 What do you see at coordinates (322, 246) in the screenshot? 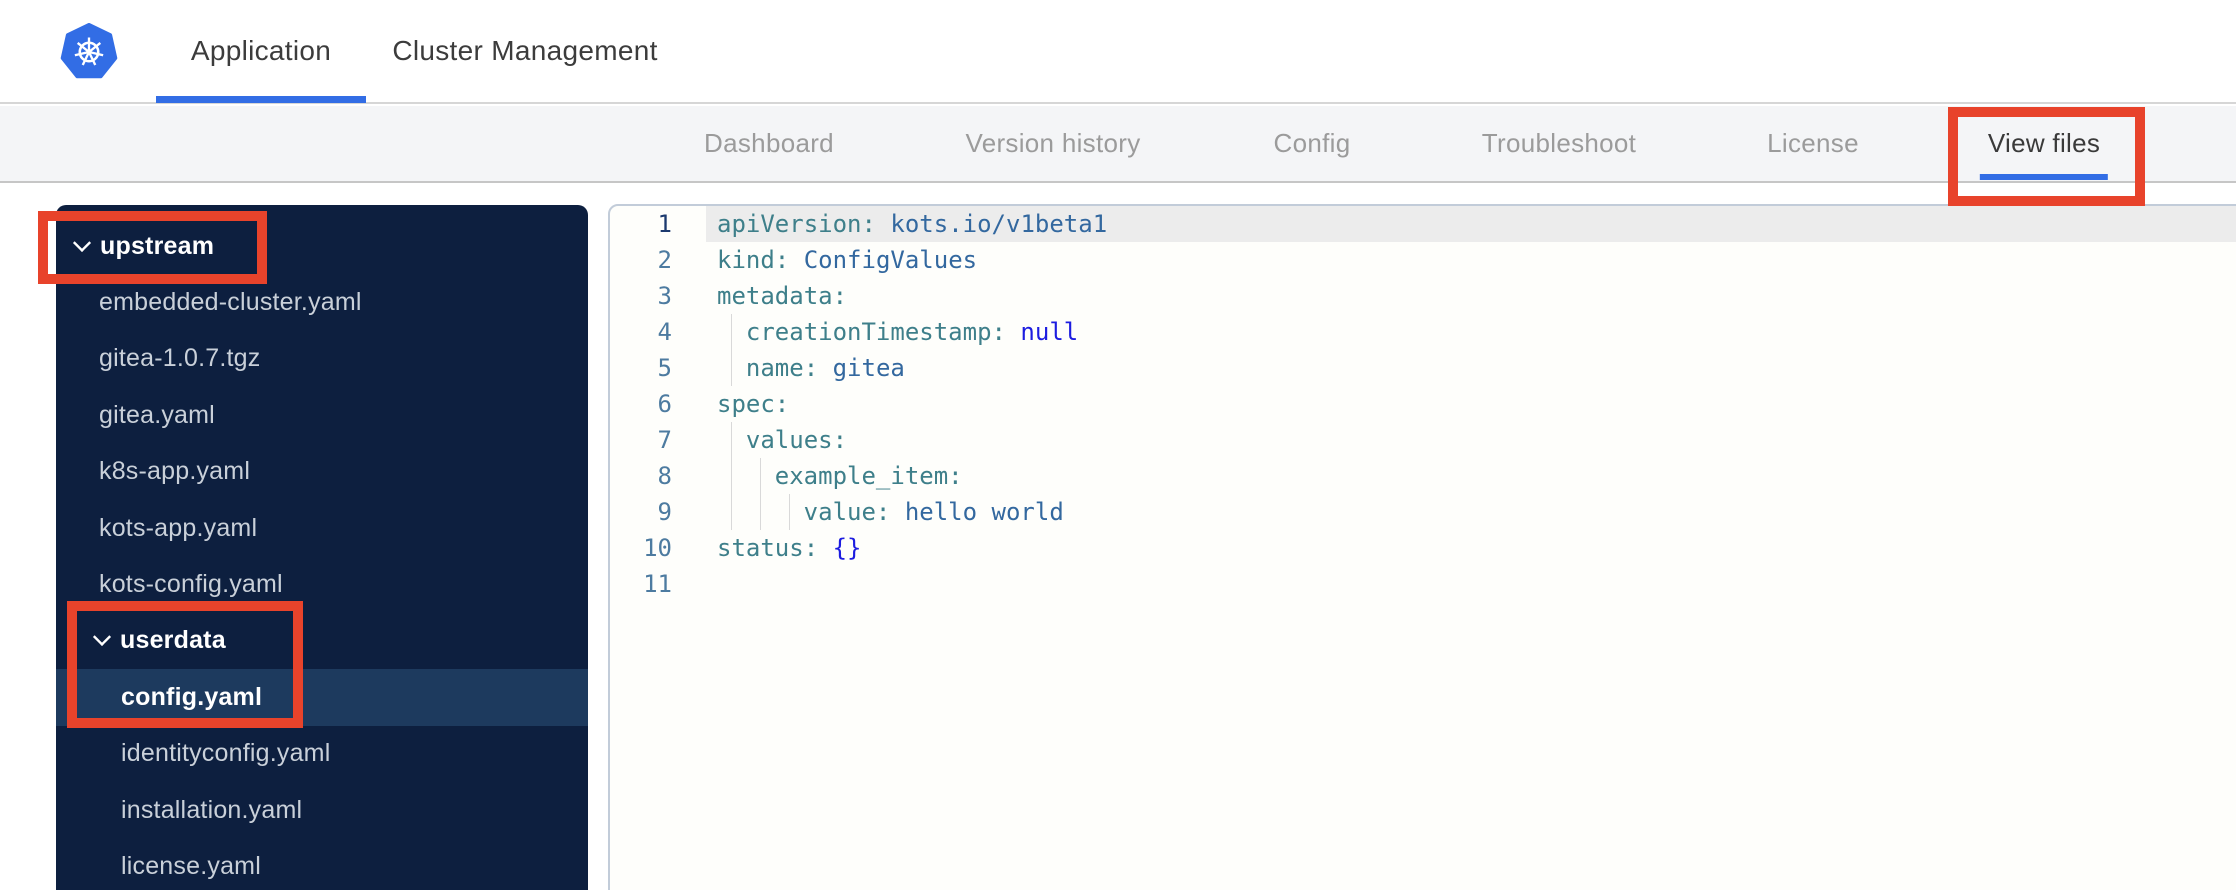
I see `tree-folder-upstream: upstream` at bounding box center [322, 246].